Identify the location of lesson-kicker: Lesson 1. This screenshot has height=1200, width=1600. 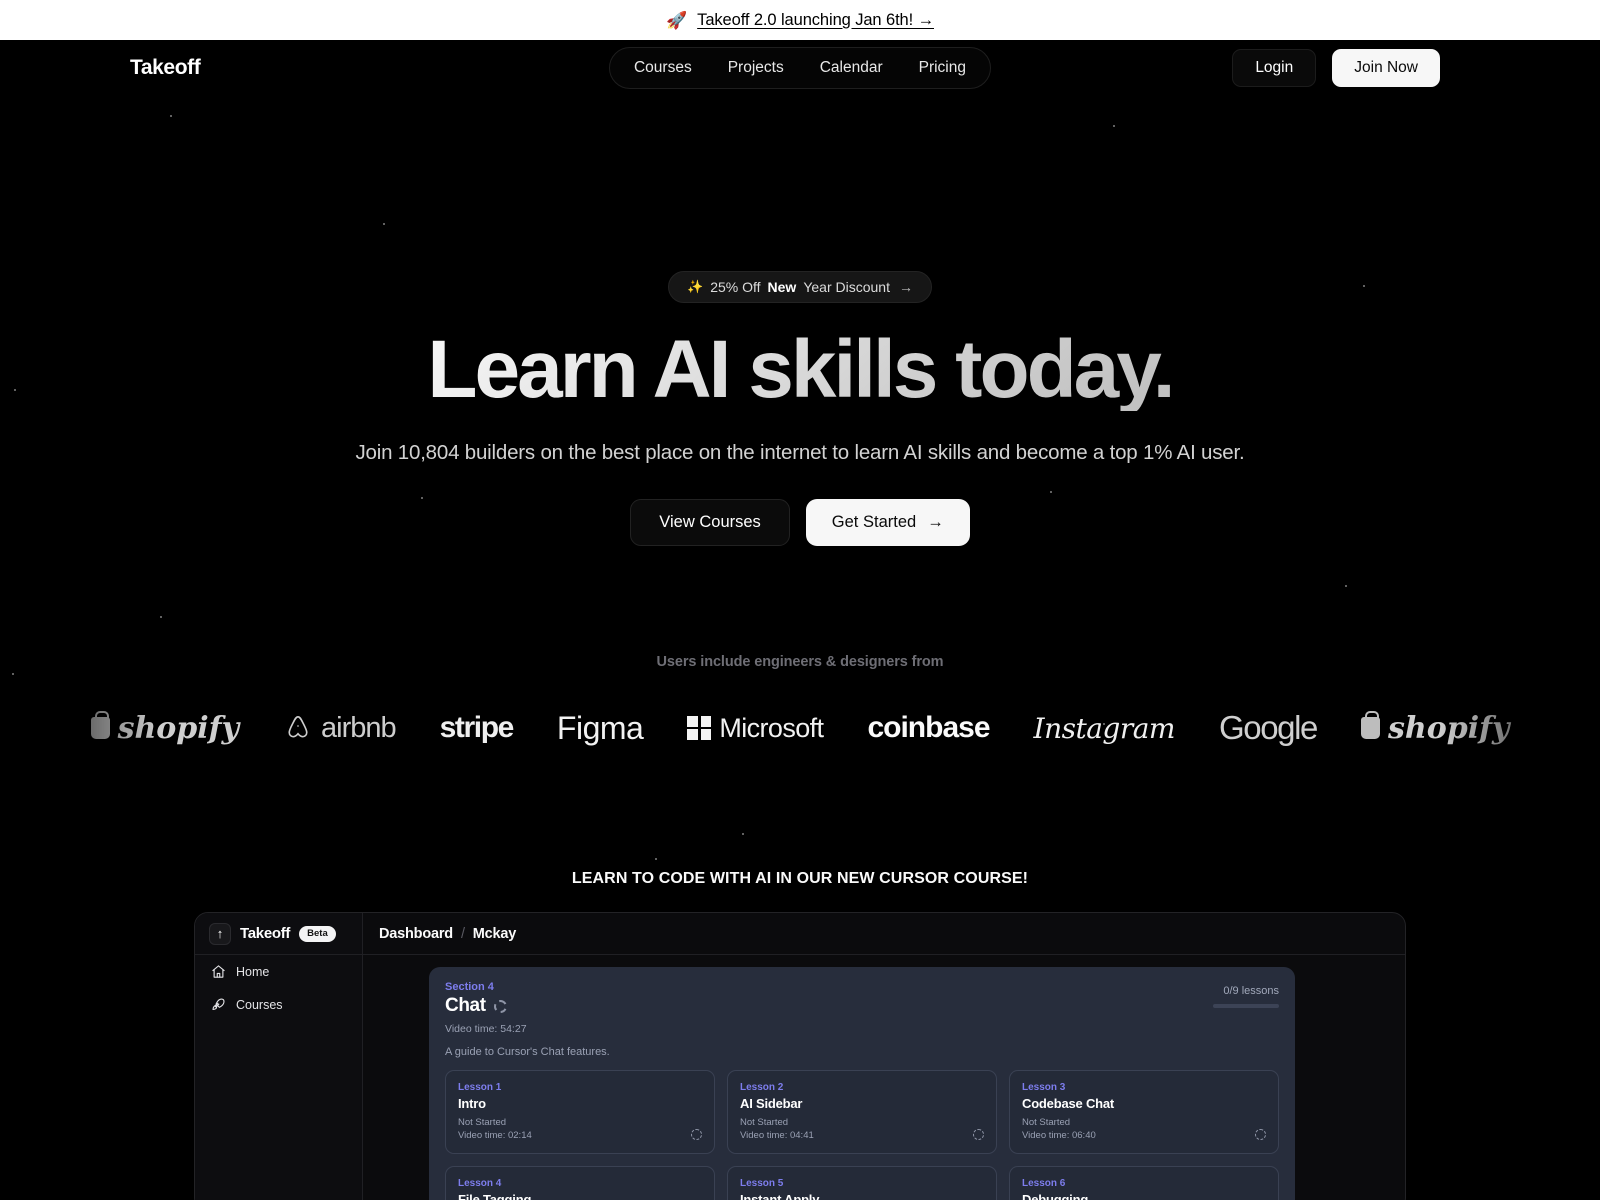
(480, 1087).